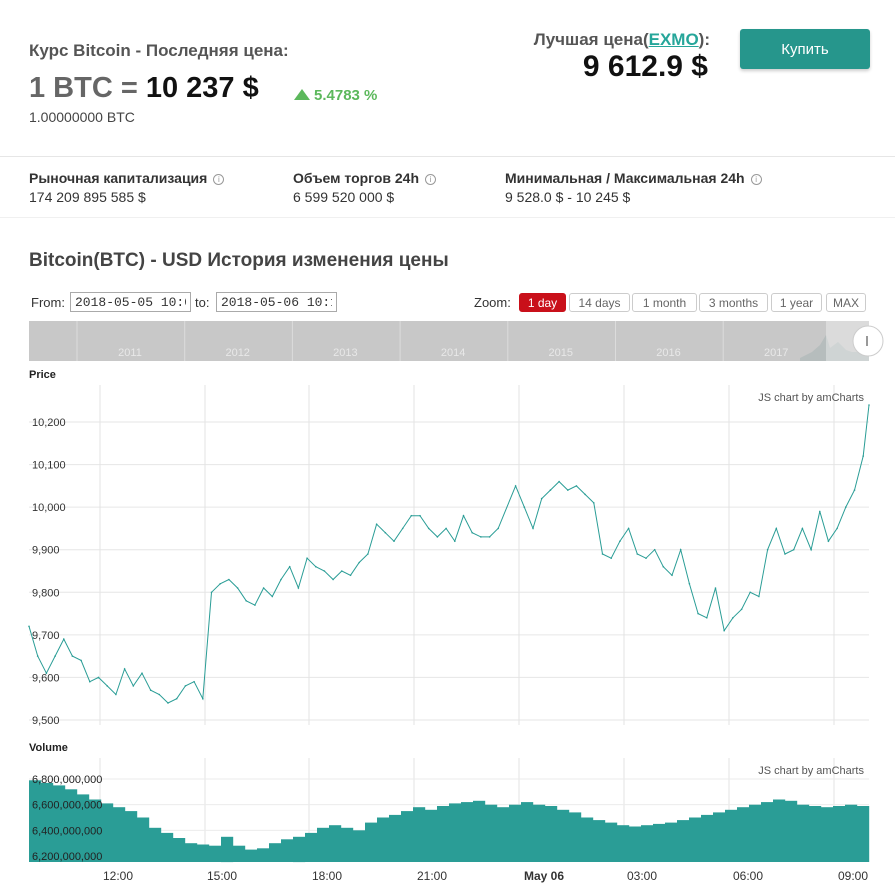 The width and height of the screenshot is (895, 885). Describe the element at coordinates (668, 353) in the screenshot. I see `navigator-year-label: 2016` at that location.